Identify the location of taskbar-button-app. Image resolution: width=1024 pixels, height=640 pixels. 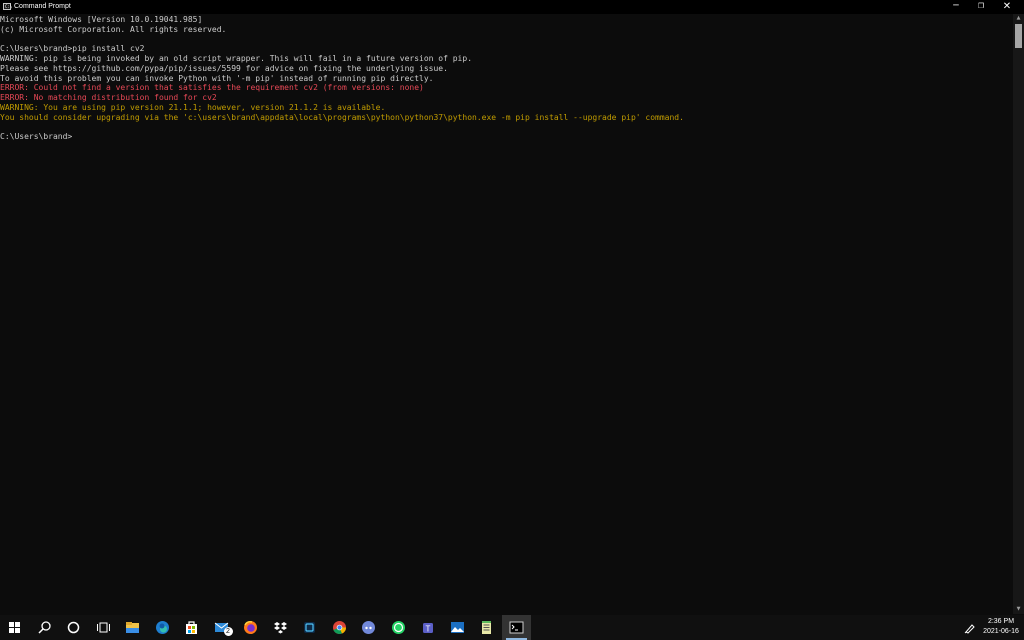
(309, 627).